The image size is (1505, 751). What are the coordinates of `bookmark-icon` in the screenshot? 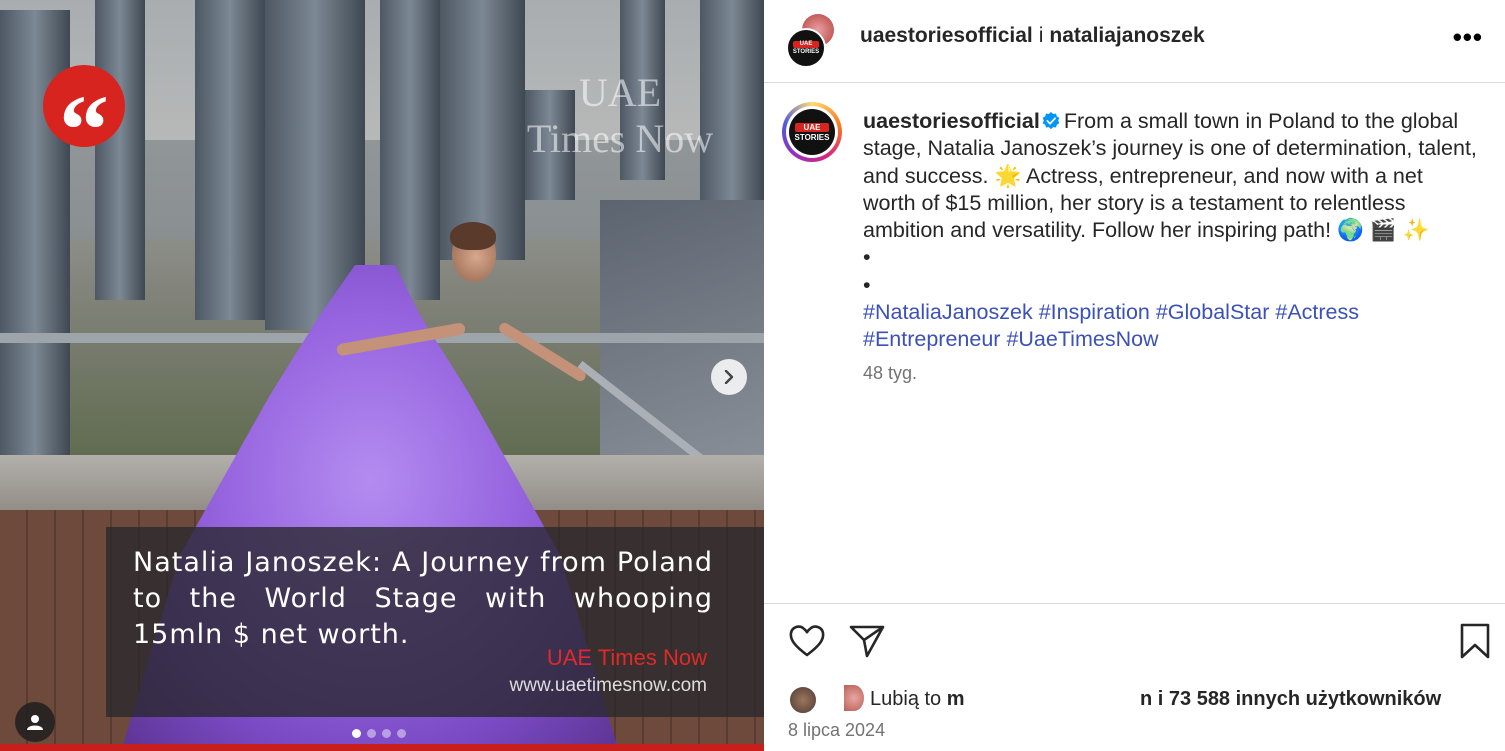 It's located at (1475, 641).